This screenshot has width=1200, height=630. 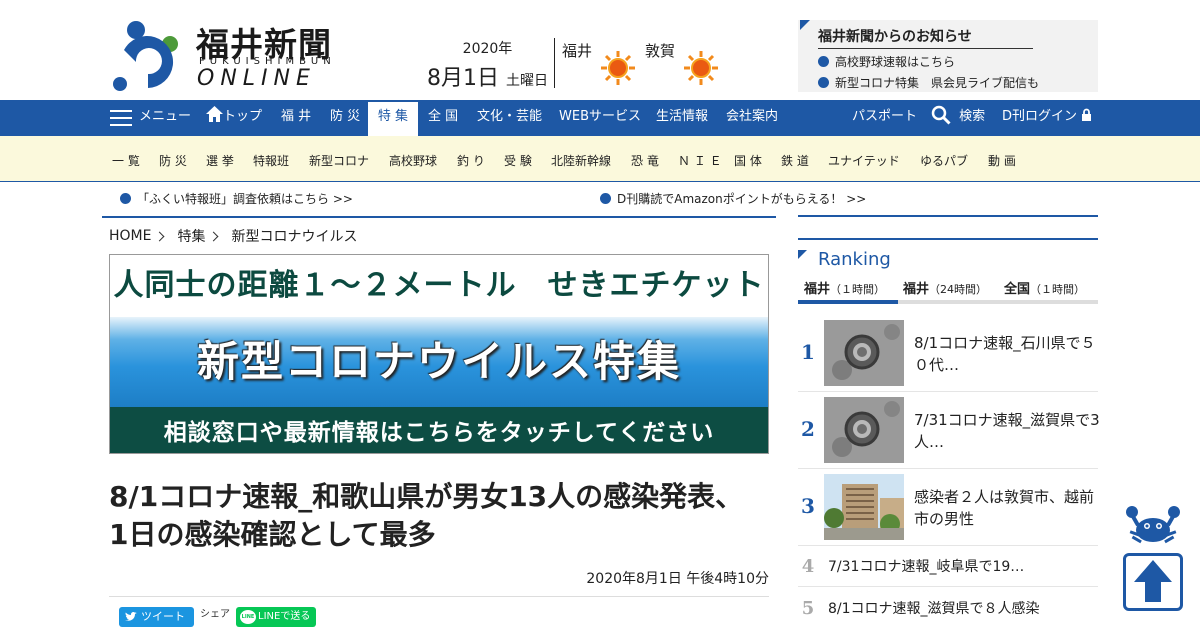 I want to click on building-thumbnail, so click(x=864, y=507).